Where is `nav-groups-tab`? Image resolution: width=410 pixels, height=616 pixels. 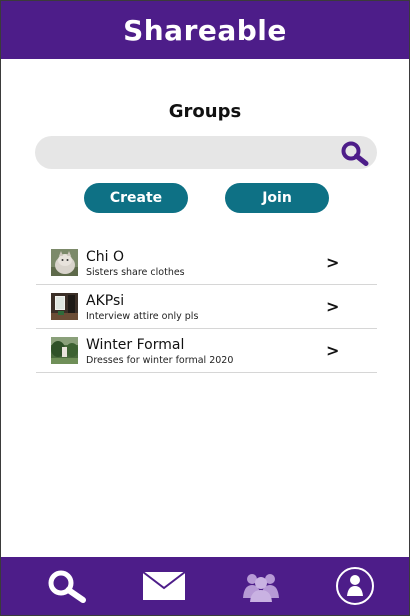 nav-groups-tab is located at coordinates (261, 586).